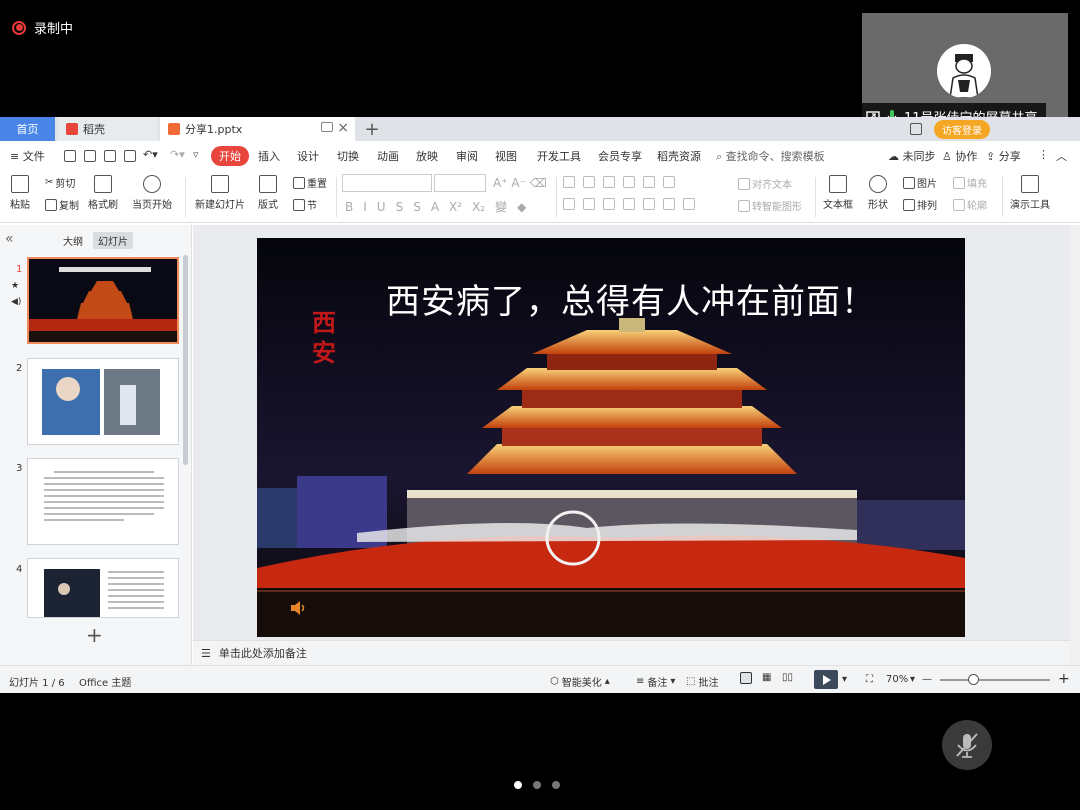 The width and height of the screenshot is (1080, 810). I want to click on tab-review: 审阅, so click(467, 156).